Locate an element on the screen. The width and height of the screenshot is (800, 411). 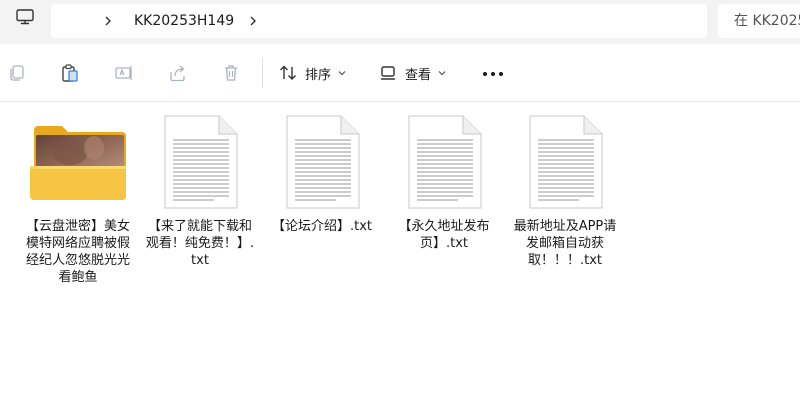
file-name: 【来了就能下载和观看！纯免费！】.txt is located at coordinates (200, 243).